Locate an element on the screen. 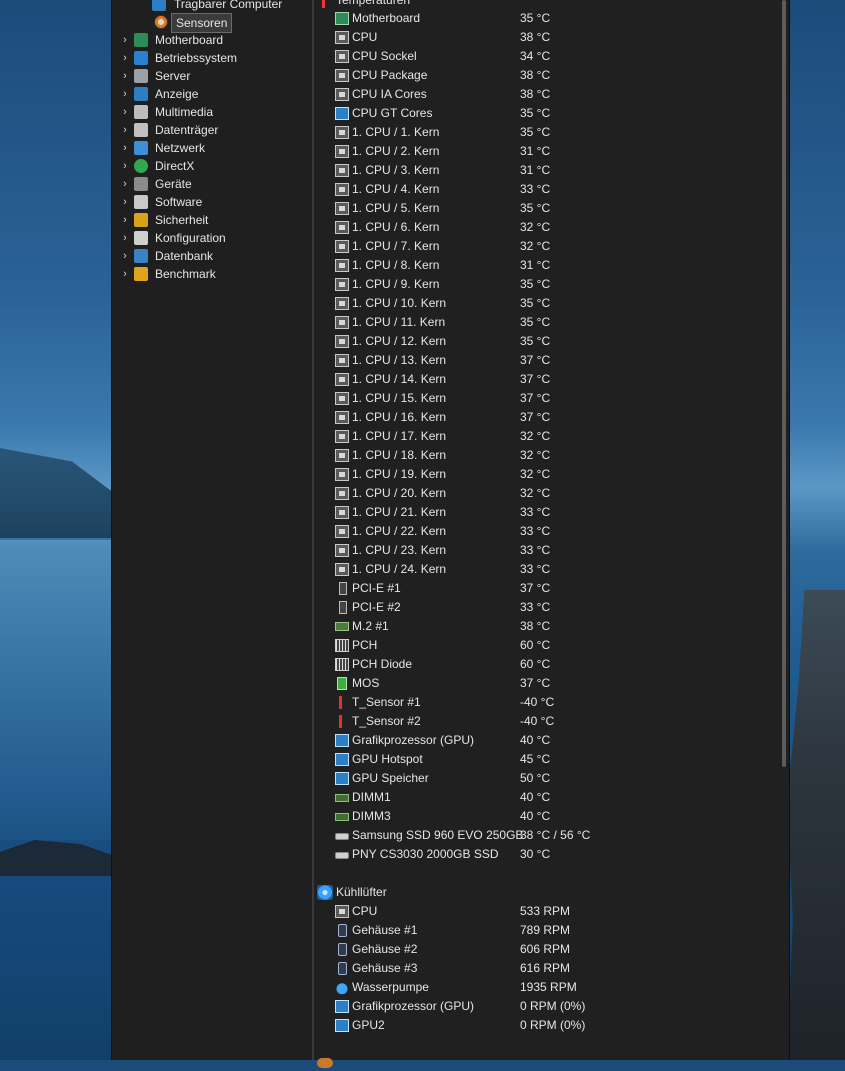  sensor-row: 1. CPU / 11. Kern 35 °C is located at coordinates (549, 322).